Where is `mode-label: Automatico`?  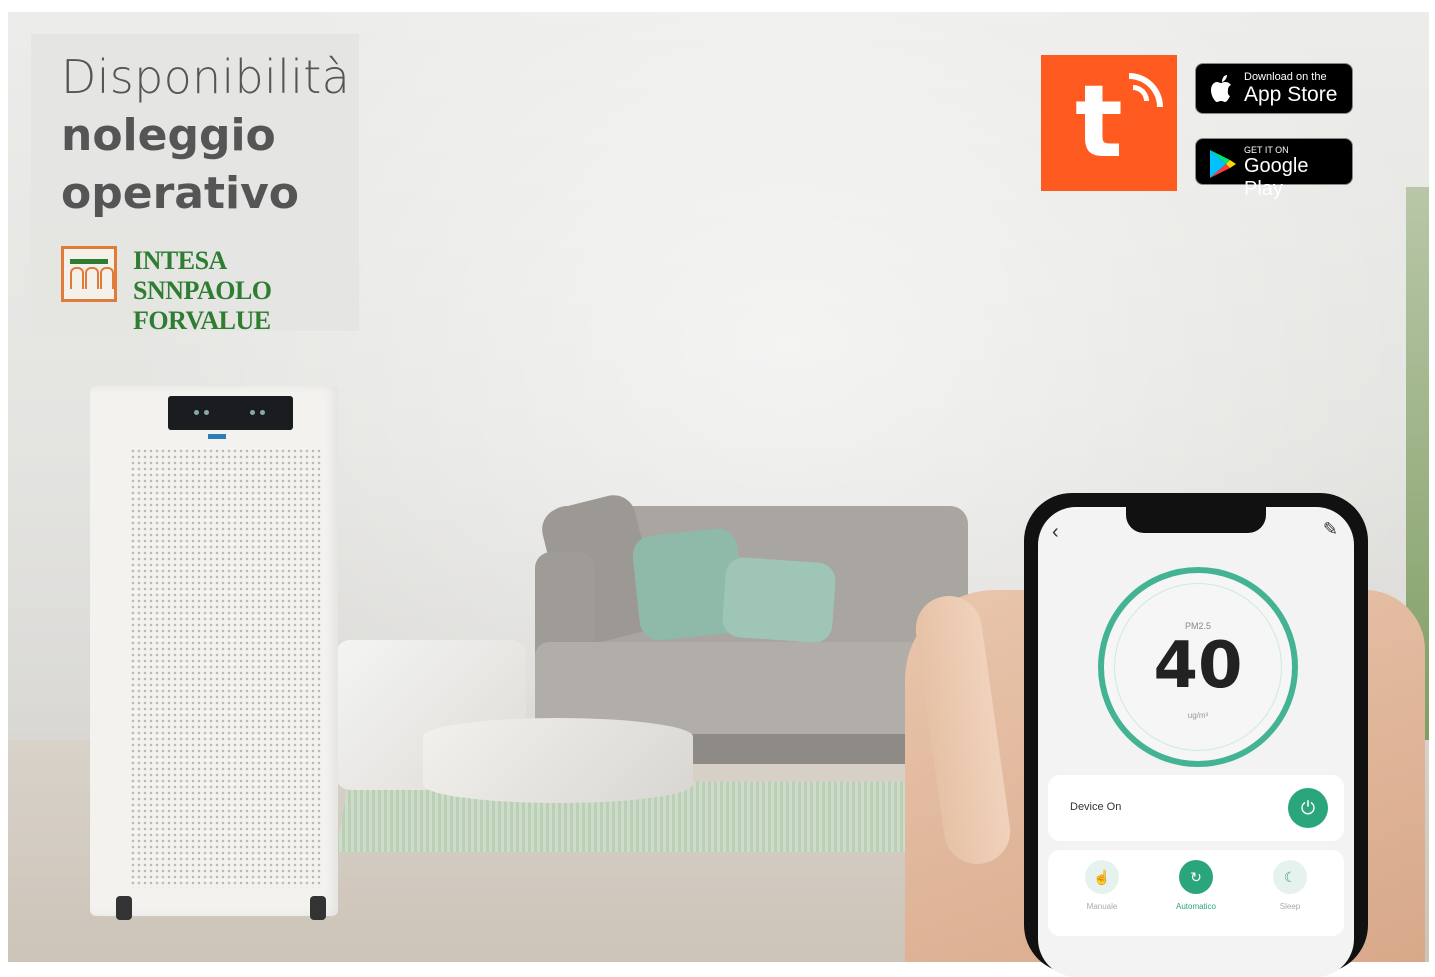
mode-label: Automatico is located at coordinates (1196, 906).